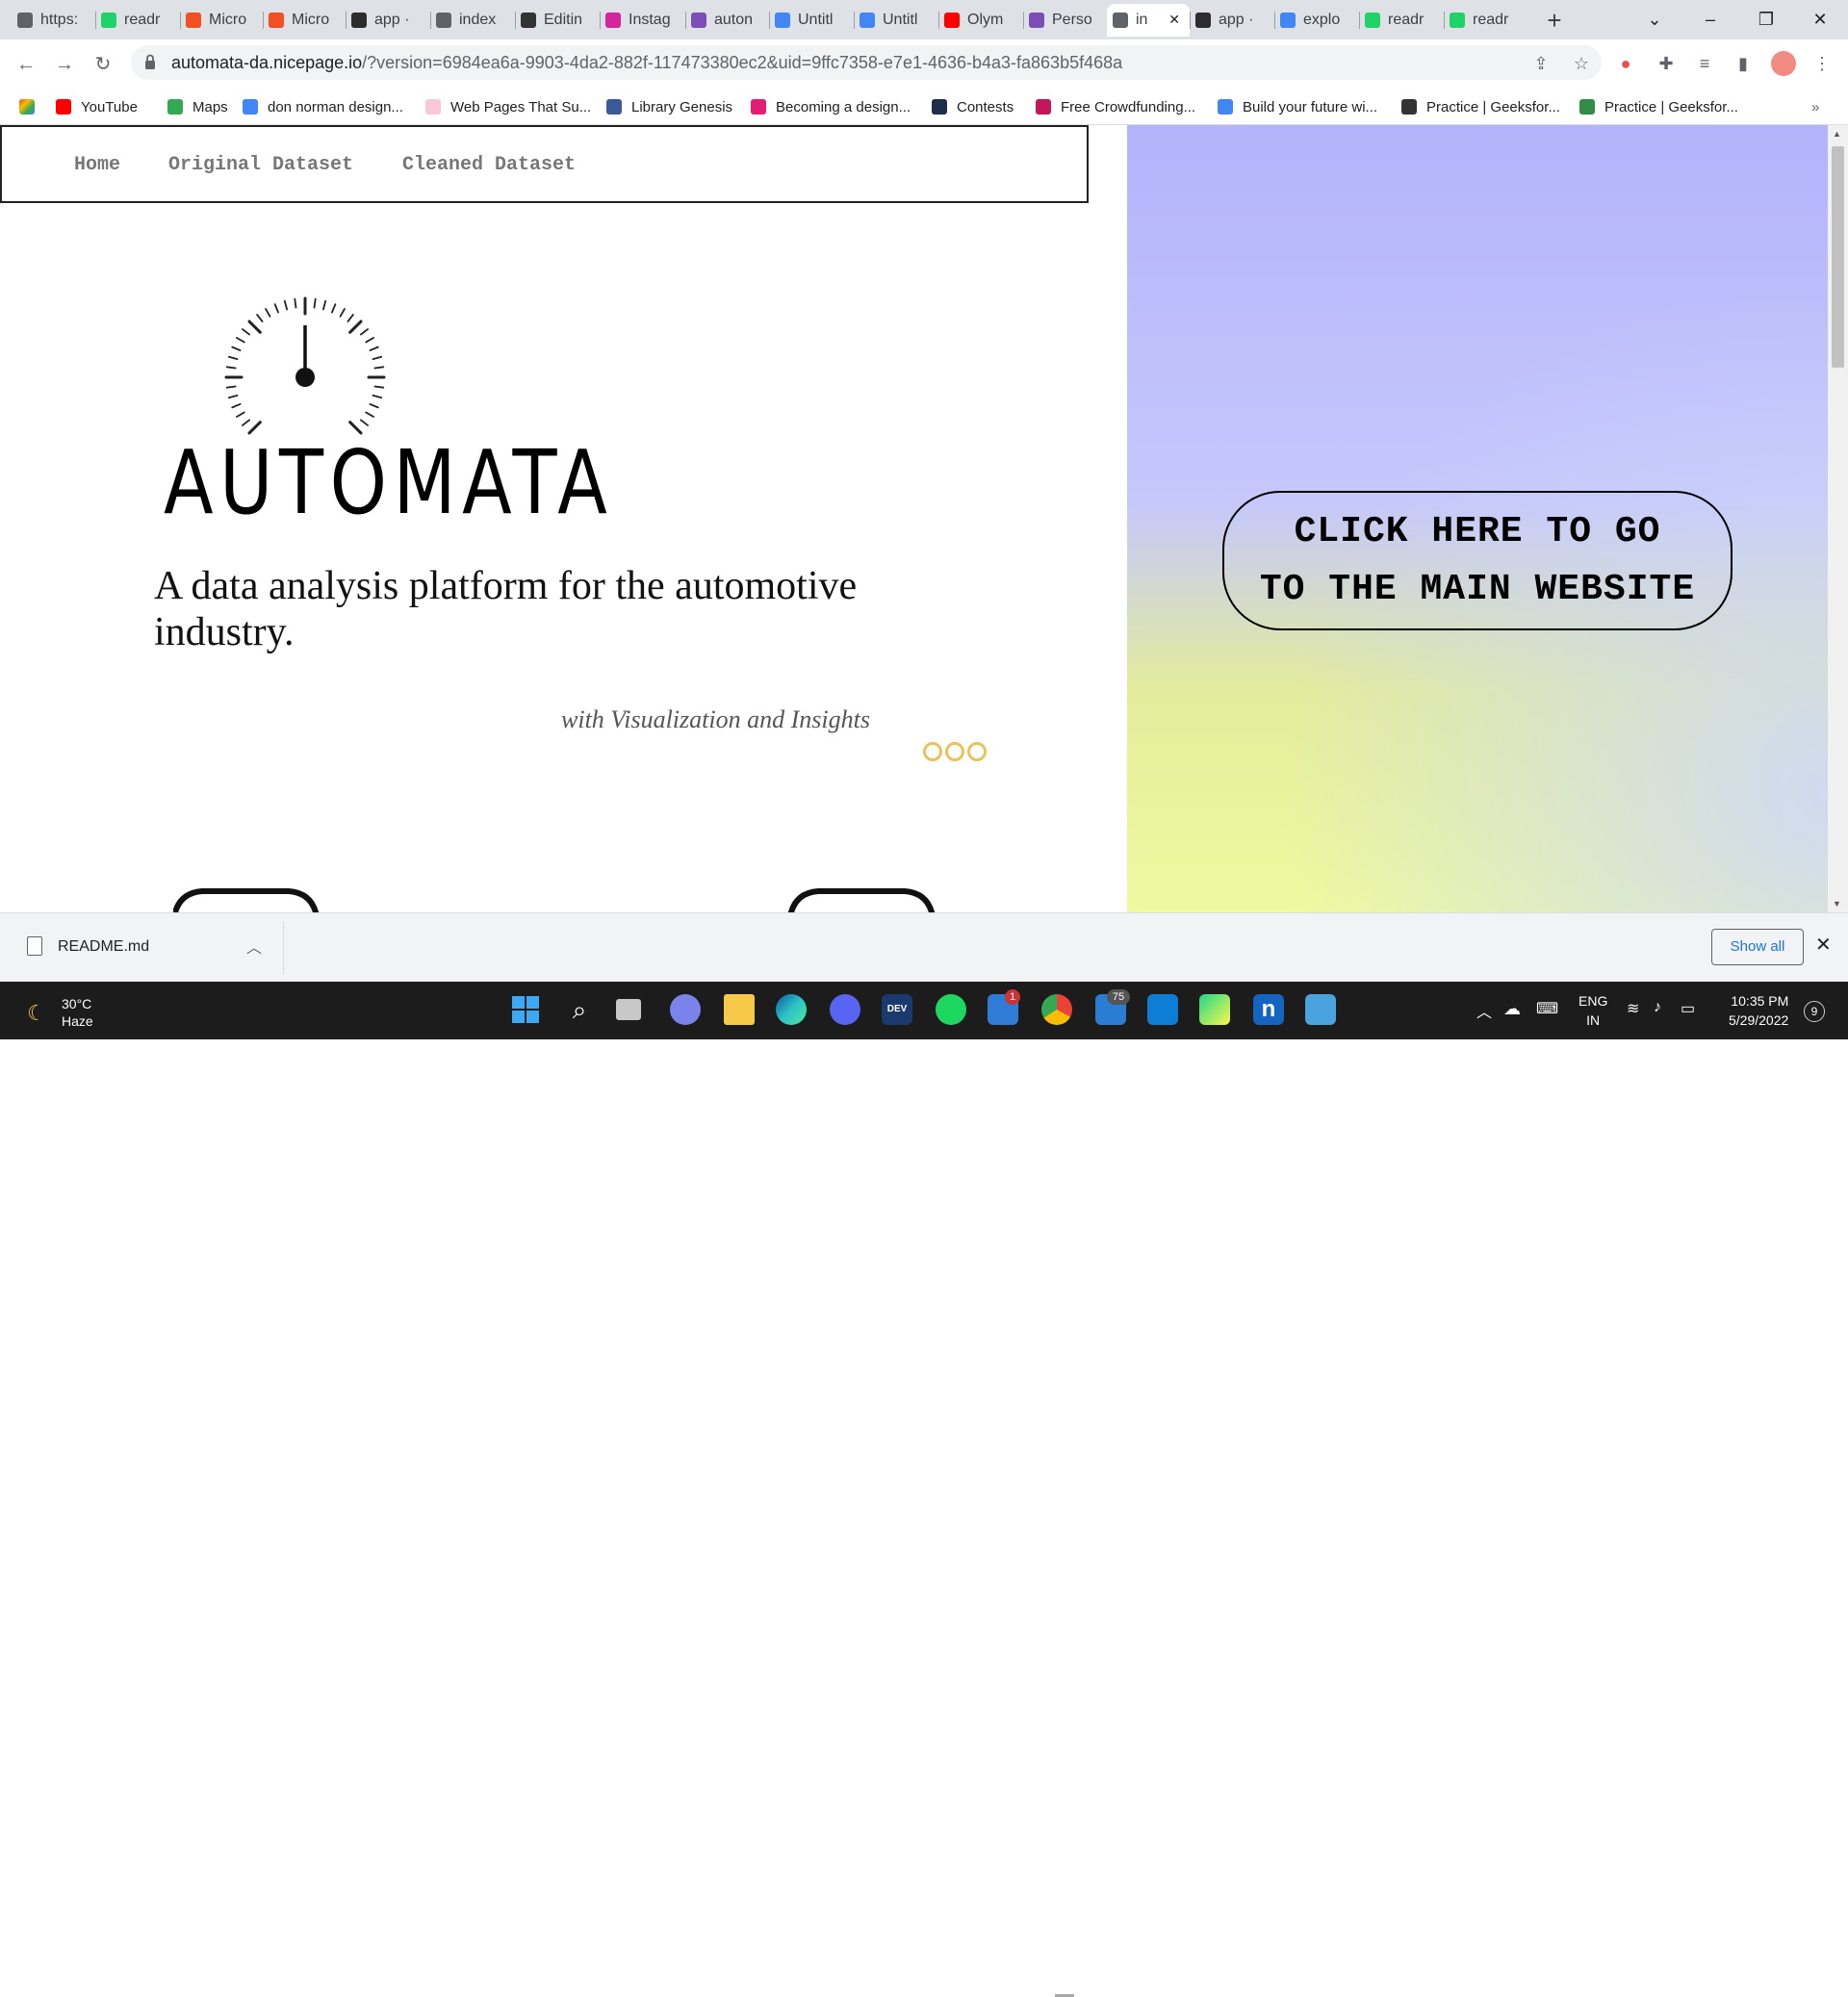  I want to click on apps-icon, so click(31, 107).